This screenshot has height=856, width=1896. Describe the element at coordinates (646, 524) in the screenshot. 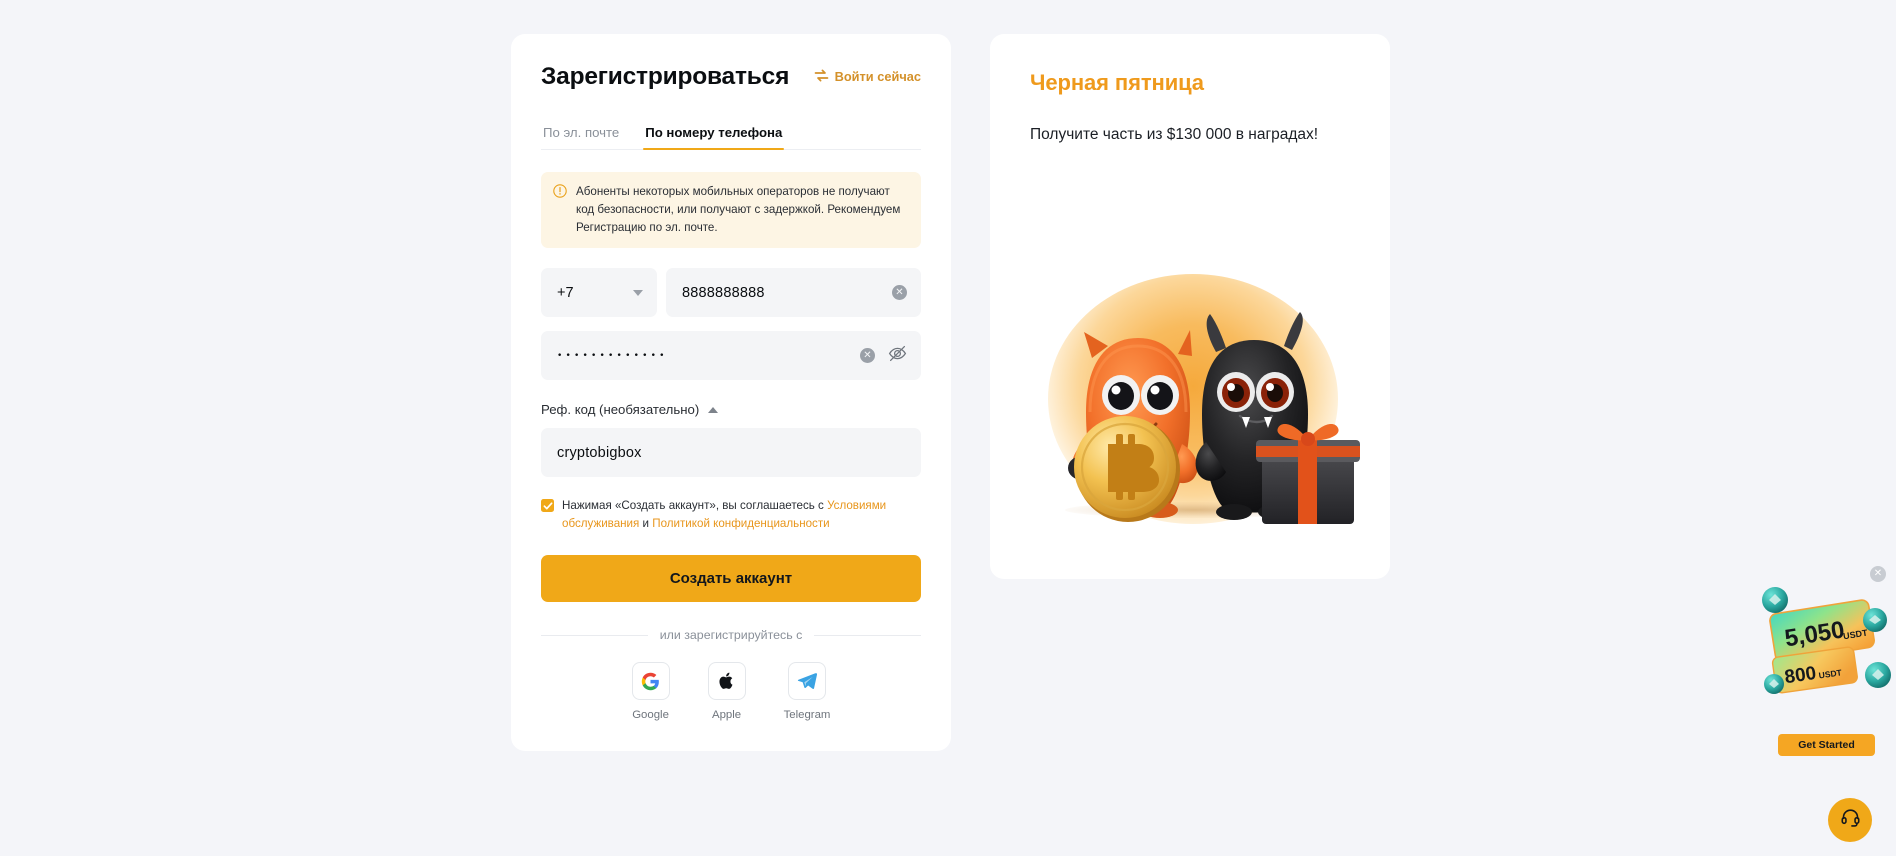

I see `terms-middle: и` at that location.